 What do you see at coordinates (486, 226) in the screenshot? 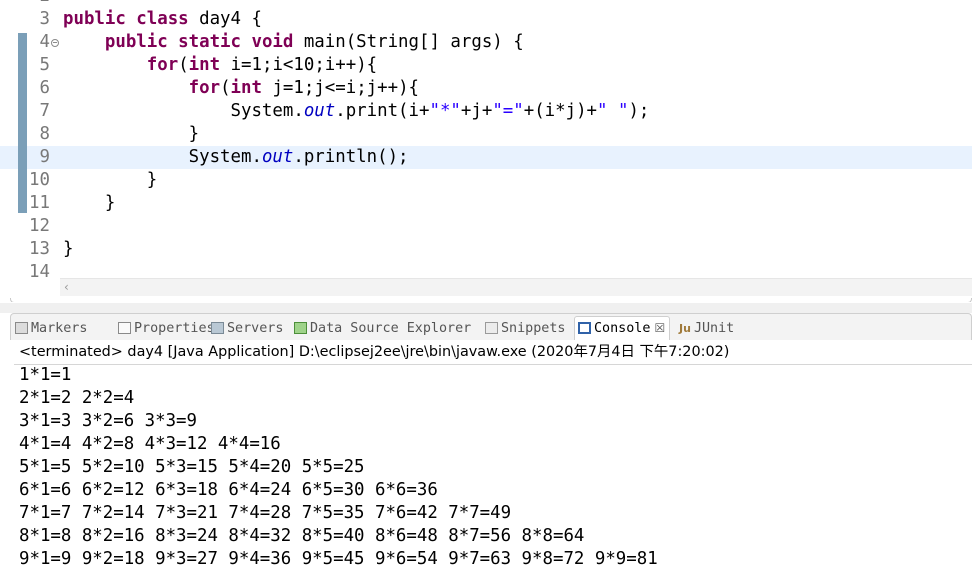
I see `code-line: 12` at bounding box center [486, 226].